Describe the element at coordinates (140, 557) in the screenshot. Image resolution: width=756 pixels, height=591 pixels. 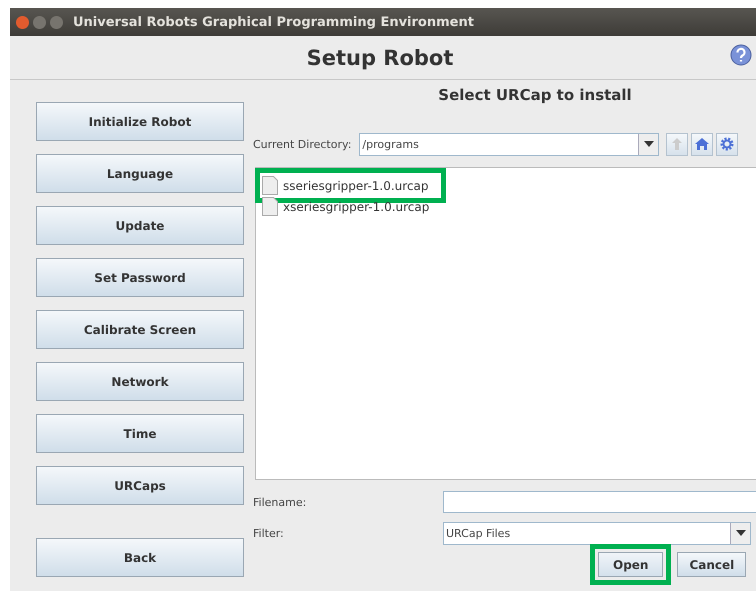
I see `back-button: Back` at that location.